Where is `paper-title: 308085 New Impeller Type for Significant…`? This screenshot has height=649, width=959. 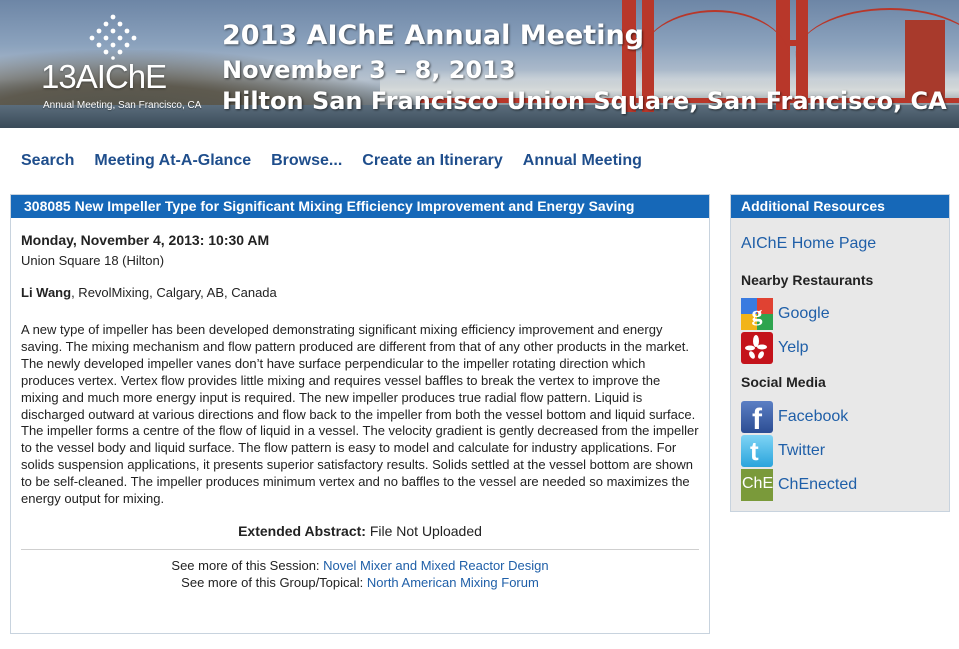
paper-title: 308085 New Impeller Type for Significant… is located at coordinates (360, 206).